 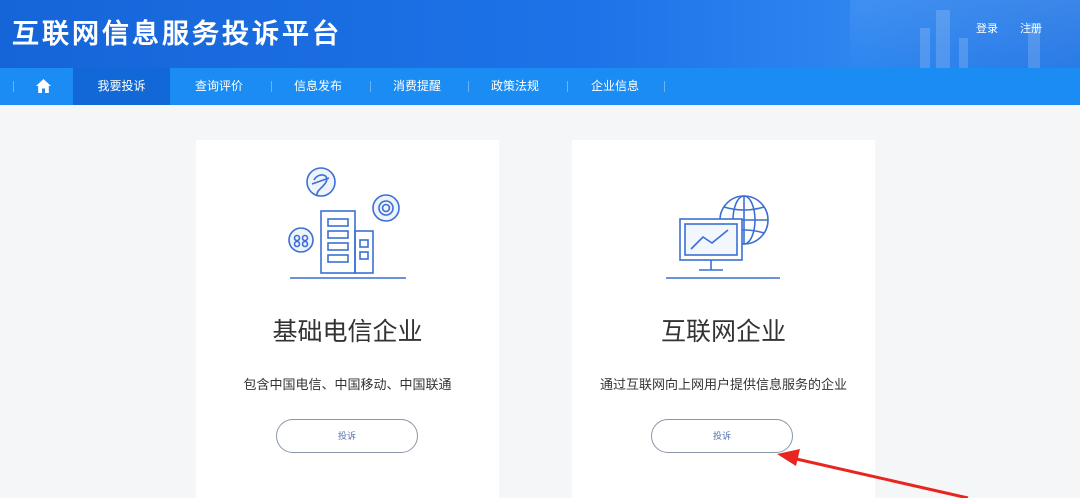 What do you see at coordinates (987, 28) in the screenshot?
I see `login-link: 登录` at bounding box center [987, 28].